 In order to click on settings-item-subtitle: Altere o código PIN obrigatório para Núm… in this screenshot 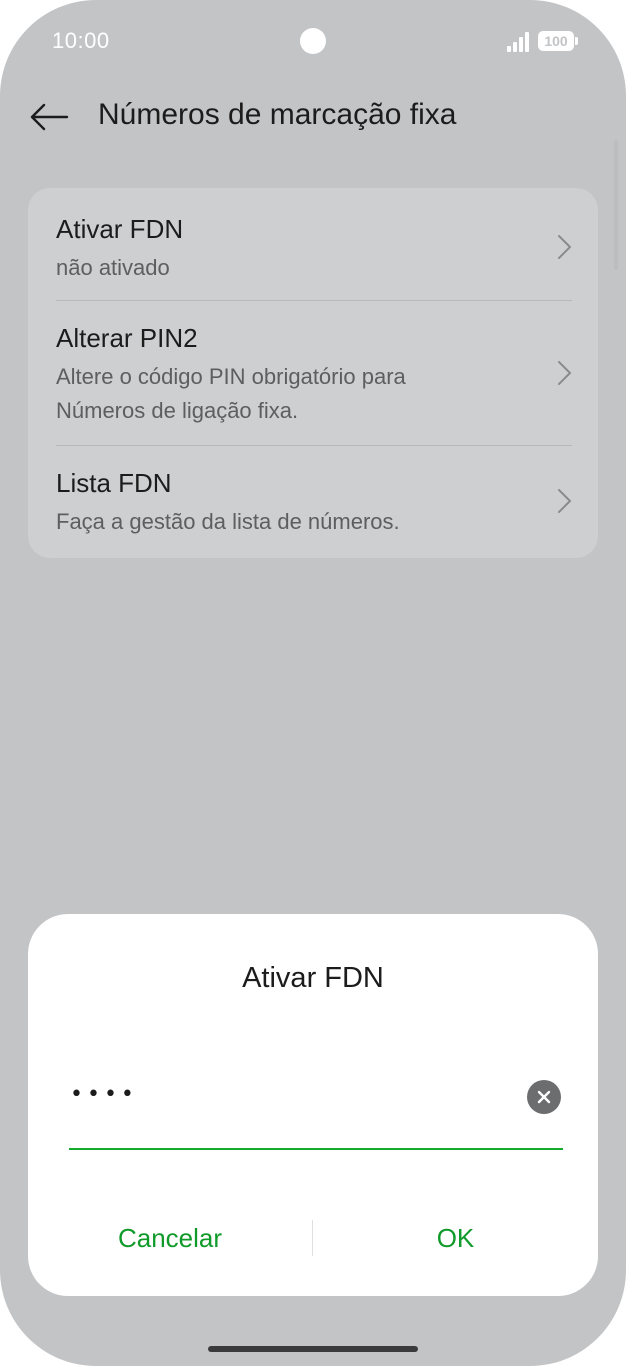, I will do `click(231, 393)`.